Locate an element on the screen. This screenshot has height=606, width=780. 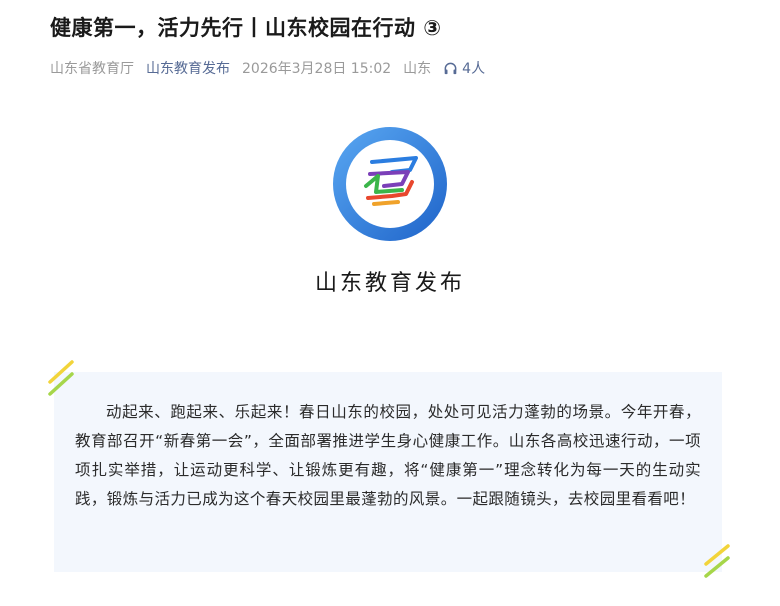
listen-count: 4人 is located at coordinates (474, 69).